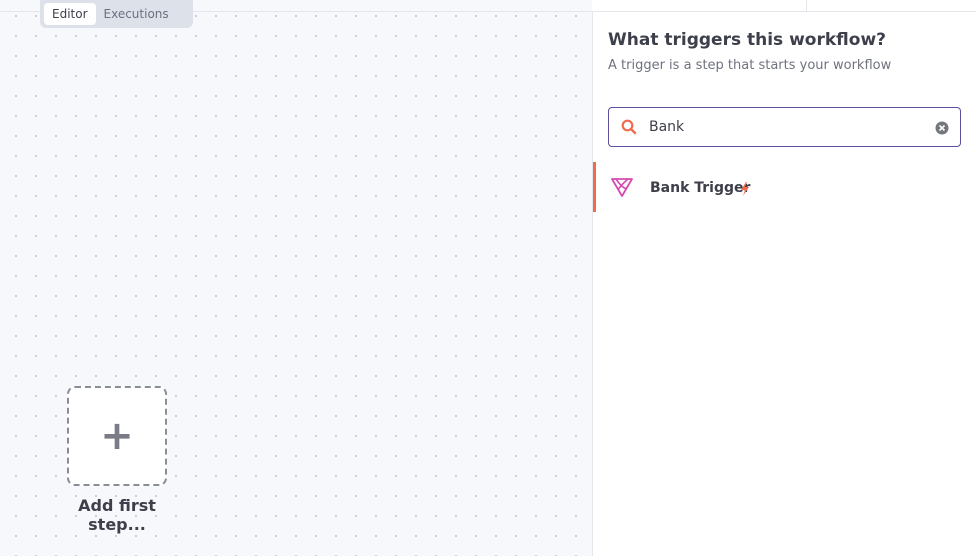 The image size is (976, 556). I want to click on search-input, so click(789, 127).